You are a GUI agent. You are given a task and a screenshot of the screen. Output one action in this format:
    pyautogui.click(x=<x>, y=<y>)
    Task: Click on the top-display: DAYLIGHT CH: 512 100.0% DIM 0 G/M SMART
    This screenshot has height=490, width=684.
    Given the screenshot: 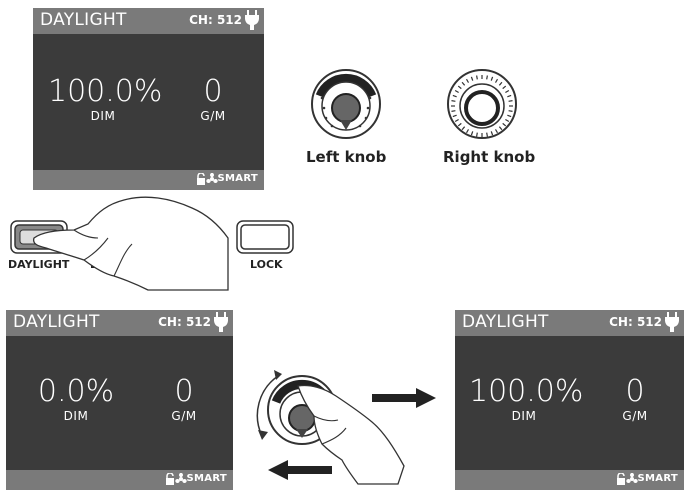 What is the action you would take?
    pyautogui.click(x=148, y=99)
    